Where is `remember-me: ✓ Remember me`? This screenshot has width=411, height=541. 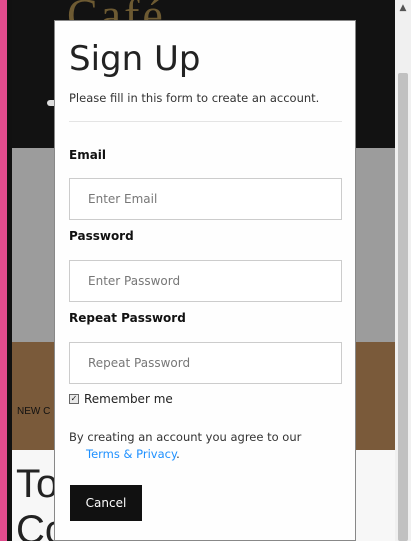 remember-me: ✓ Remember me is located at coordinates (121, 399).